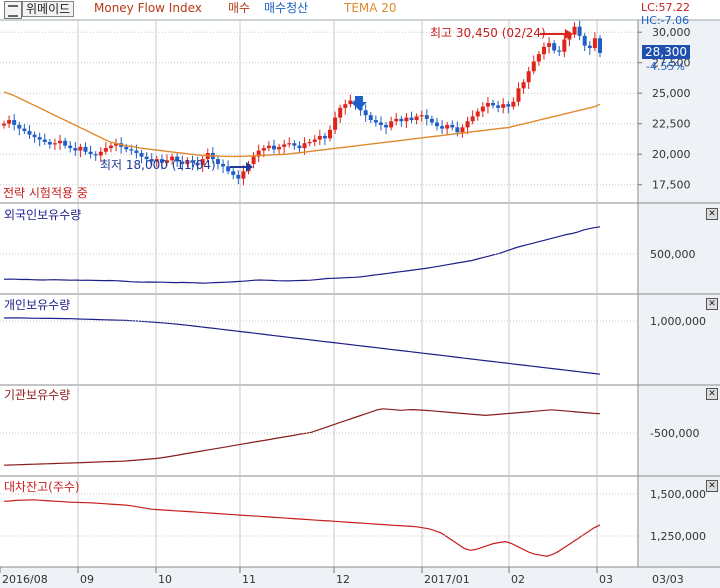  Describe the element at coordinates (13, 10) in the screenshot. I see `menu-icon` at that location.